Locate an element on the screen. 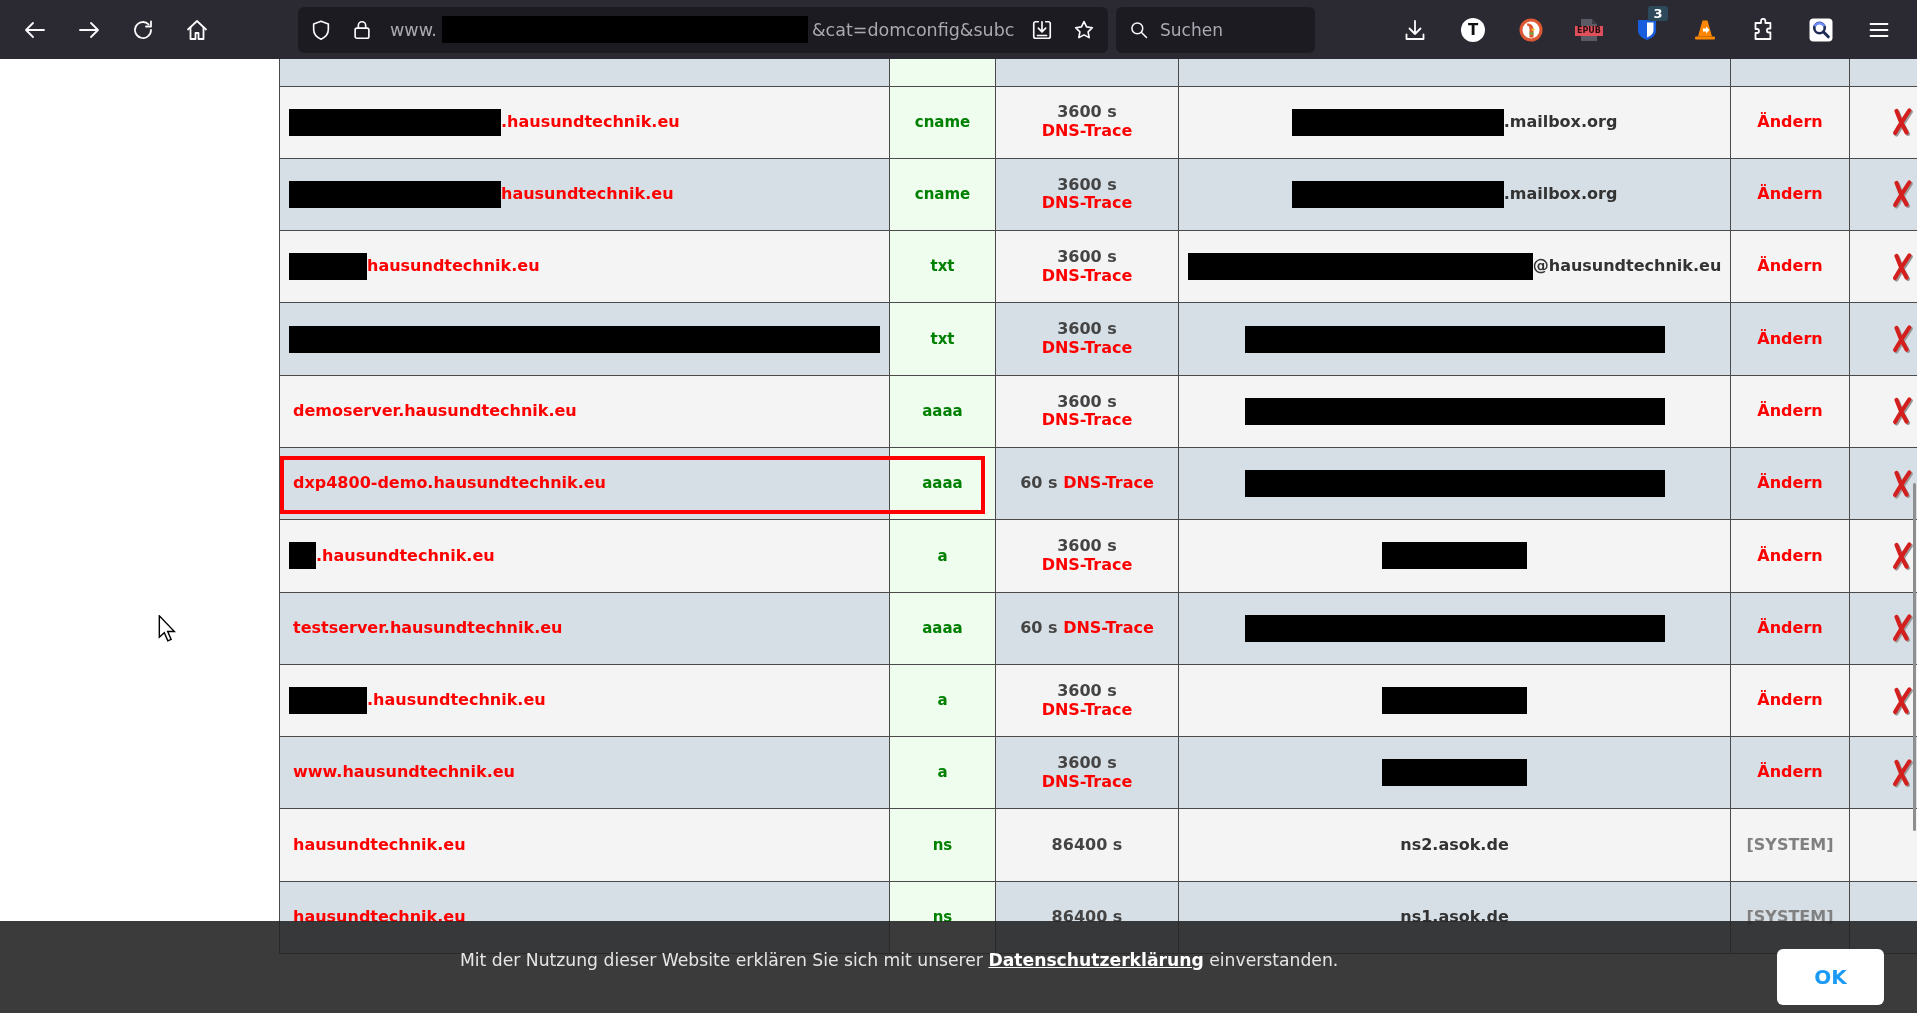  host-name: testserver.hausundtechnik.eu is located at coordinates (428, 628).